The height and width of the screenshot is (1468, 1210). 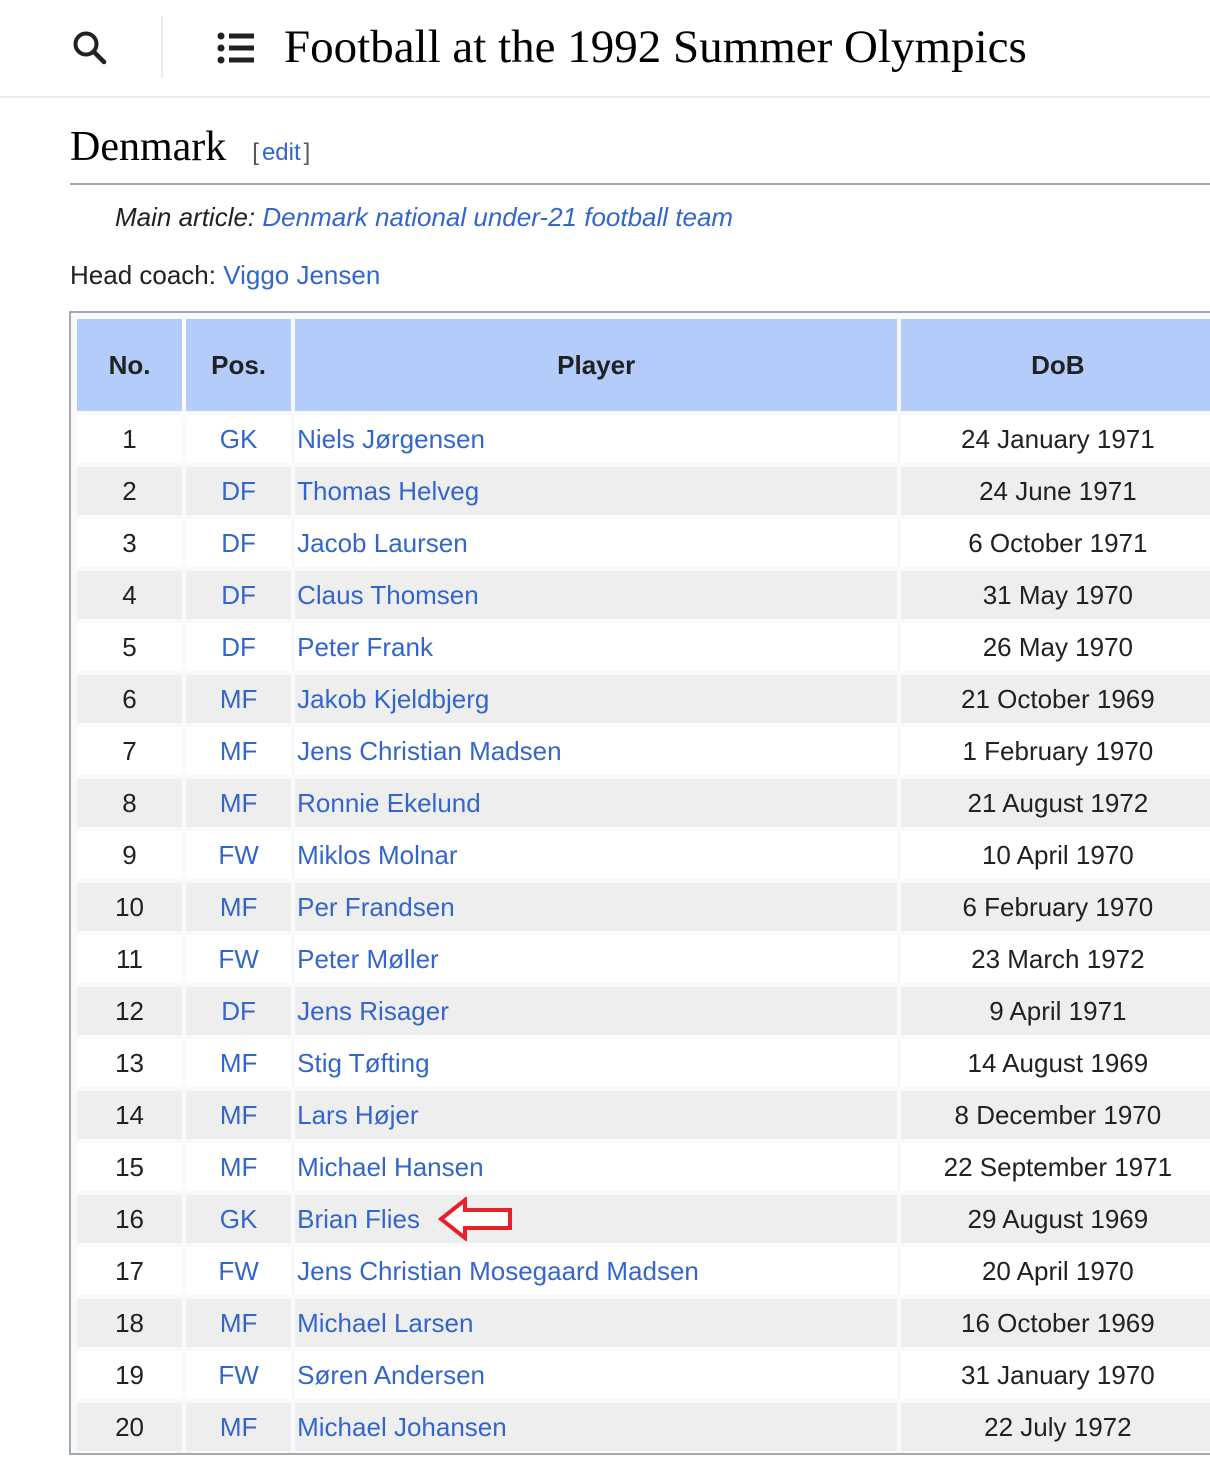 I want to click on table-header-row: No. Pos. Player DoB, so click(x=643, y=365).